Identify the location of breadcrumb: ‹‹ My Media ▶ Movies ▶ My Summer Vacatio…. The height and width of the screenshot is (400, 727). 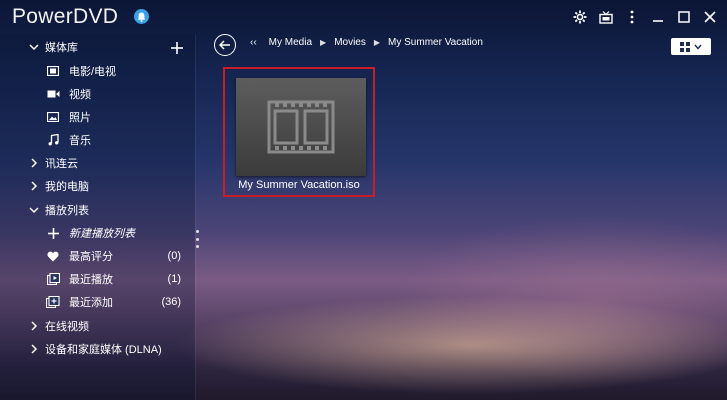
(366, 42).